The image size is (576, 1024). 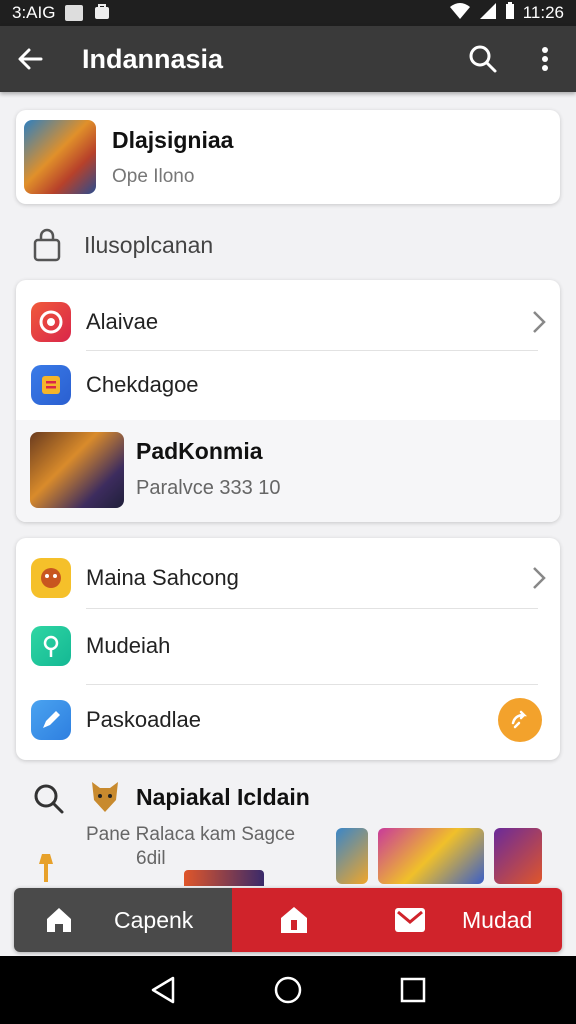 I want to click on list-item-label: Chekdagoe, so click(x=142, y=384).